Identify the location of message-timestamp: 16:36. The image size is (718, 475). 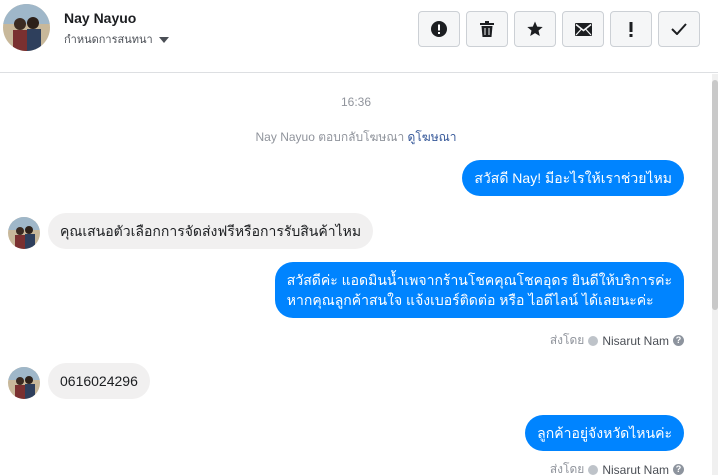
(356, 102).